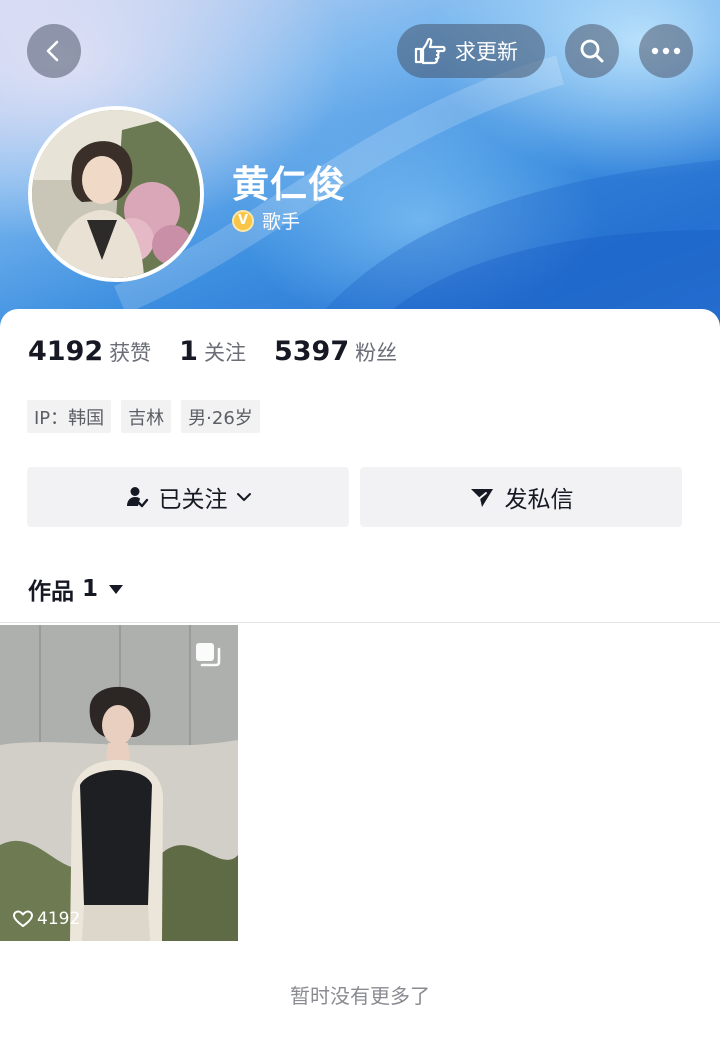 The height and width of the screenshot is (1047, 720). I want to click on user-check-icon, so click(137, 497).